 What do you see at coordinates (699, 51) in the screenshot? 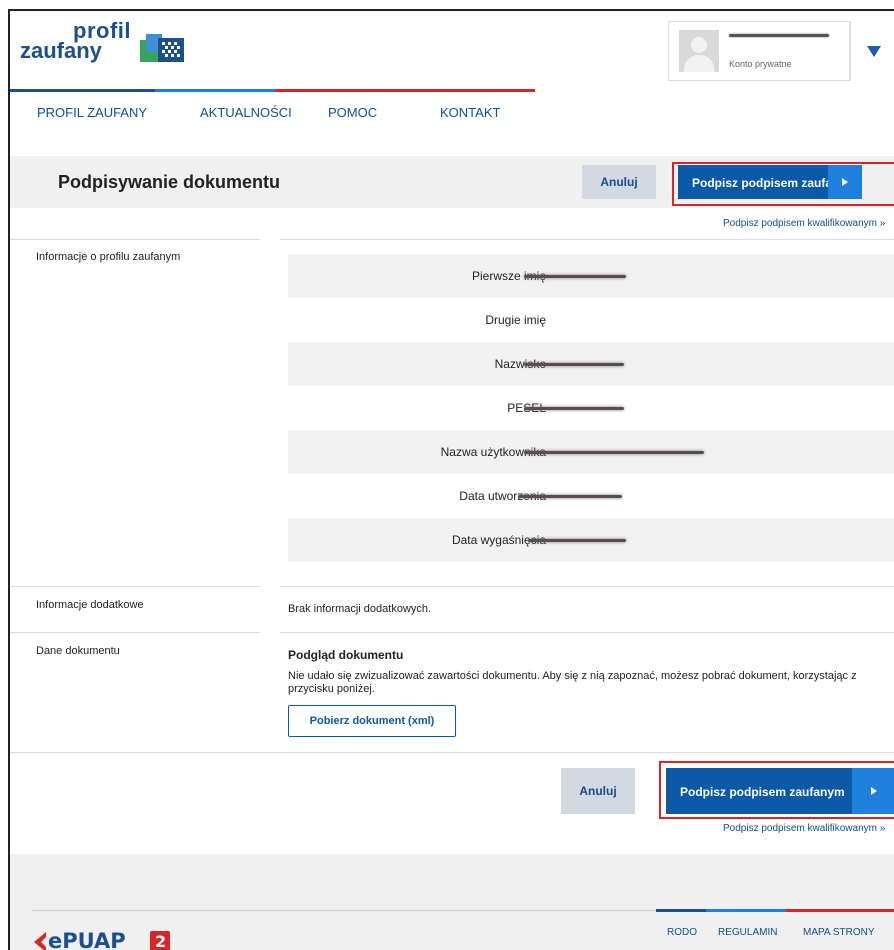
I see `avatar` at bounding box center [699, 51].